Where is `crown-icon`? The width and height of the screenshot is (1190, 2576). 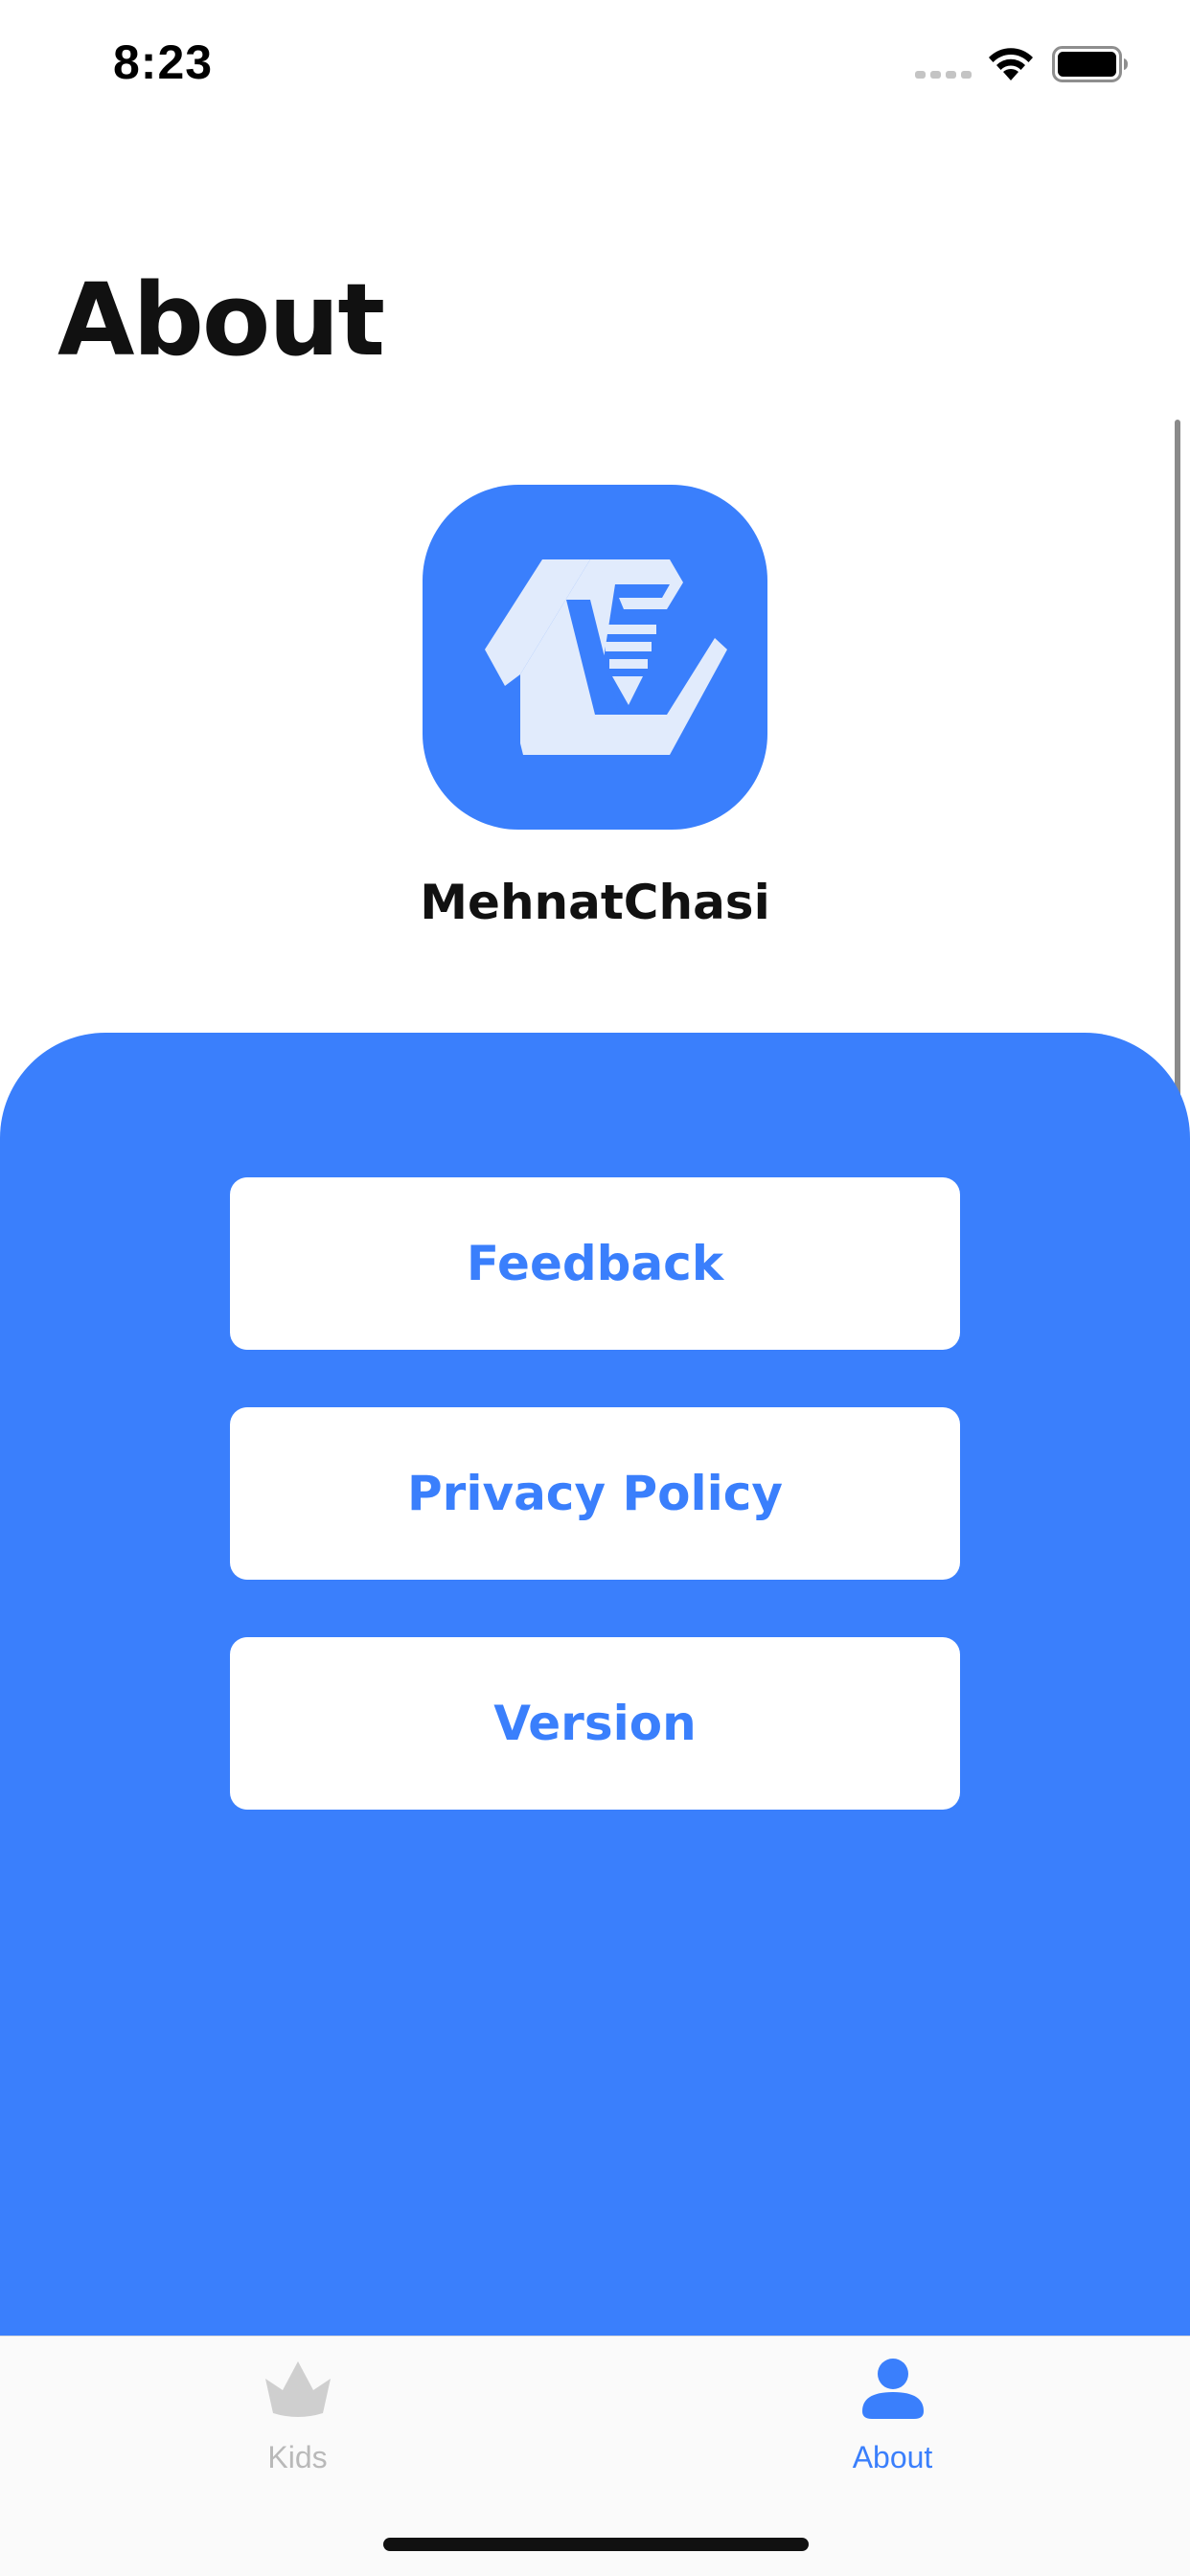 crown-icon is located at coordinates (298, 2389).